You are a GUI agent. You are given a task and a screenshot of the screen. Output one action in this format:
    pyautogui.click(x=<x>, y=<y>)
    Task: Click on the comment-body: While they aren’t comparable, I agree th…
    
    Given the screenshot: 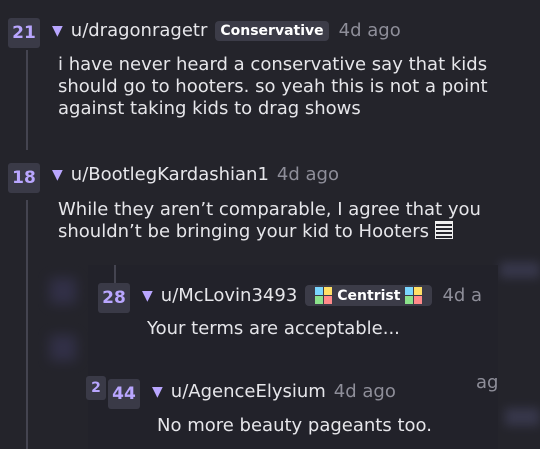 What is the action you would take?
    pyautogui.click(x=269, y=221)
    